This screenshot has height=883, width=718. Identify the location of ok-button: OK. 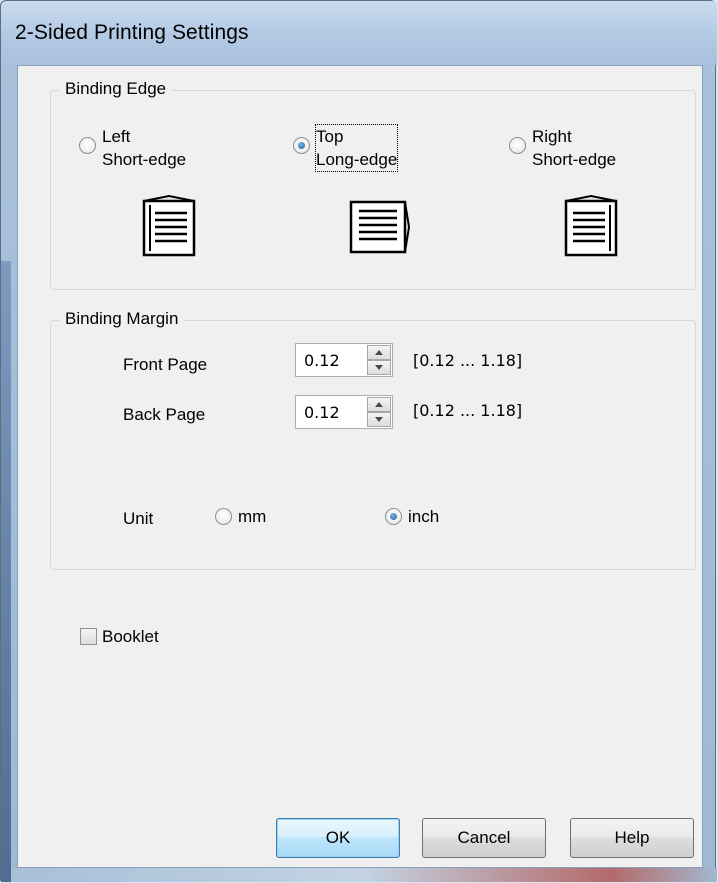
(338, 838).